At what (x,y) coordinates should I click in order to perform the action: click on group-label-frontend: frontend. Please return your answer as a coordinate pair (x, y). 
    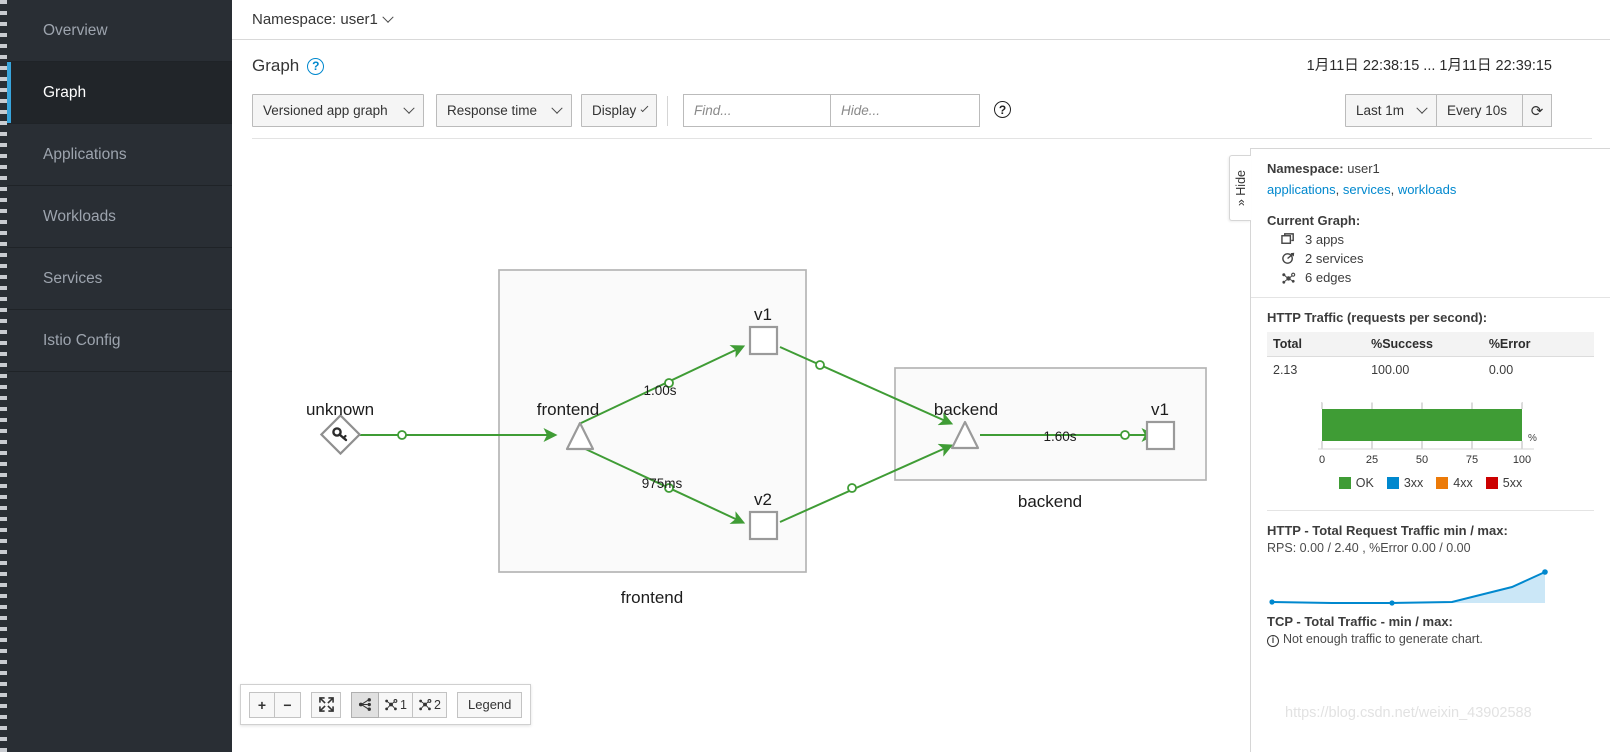
    Looking at the image, I should click on (652, 597).